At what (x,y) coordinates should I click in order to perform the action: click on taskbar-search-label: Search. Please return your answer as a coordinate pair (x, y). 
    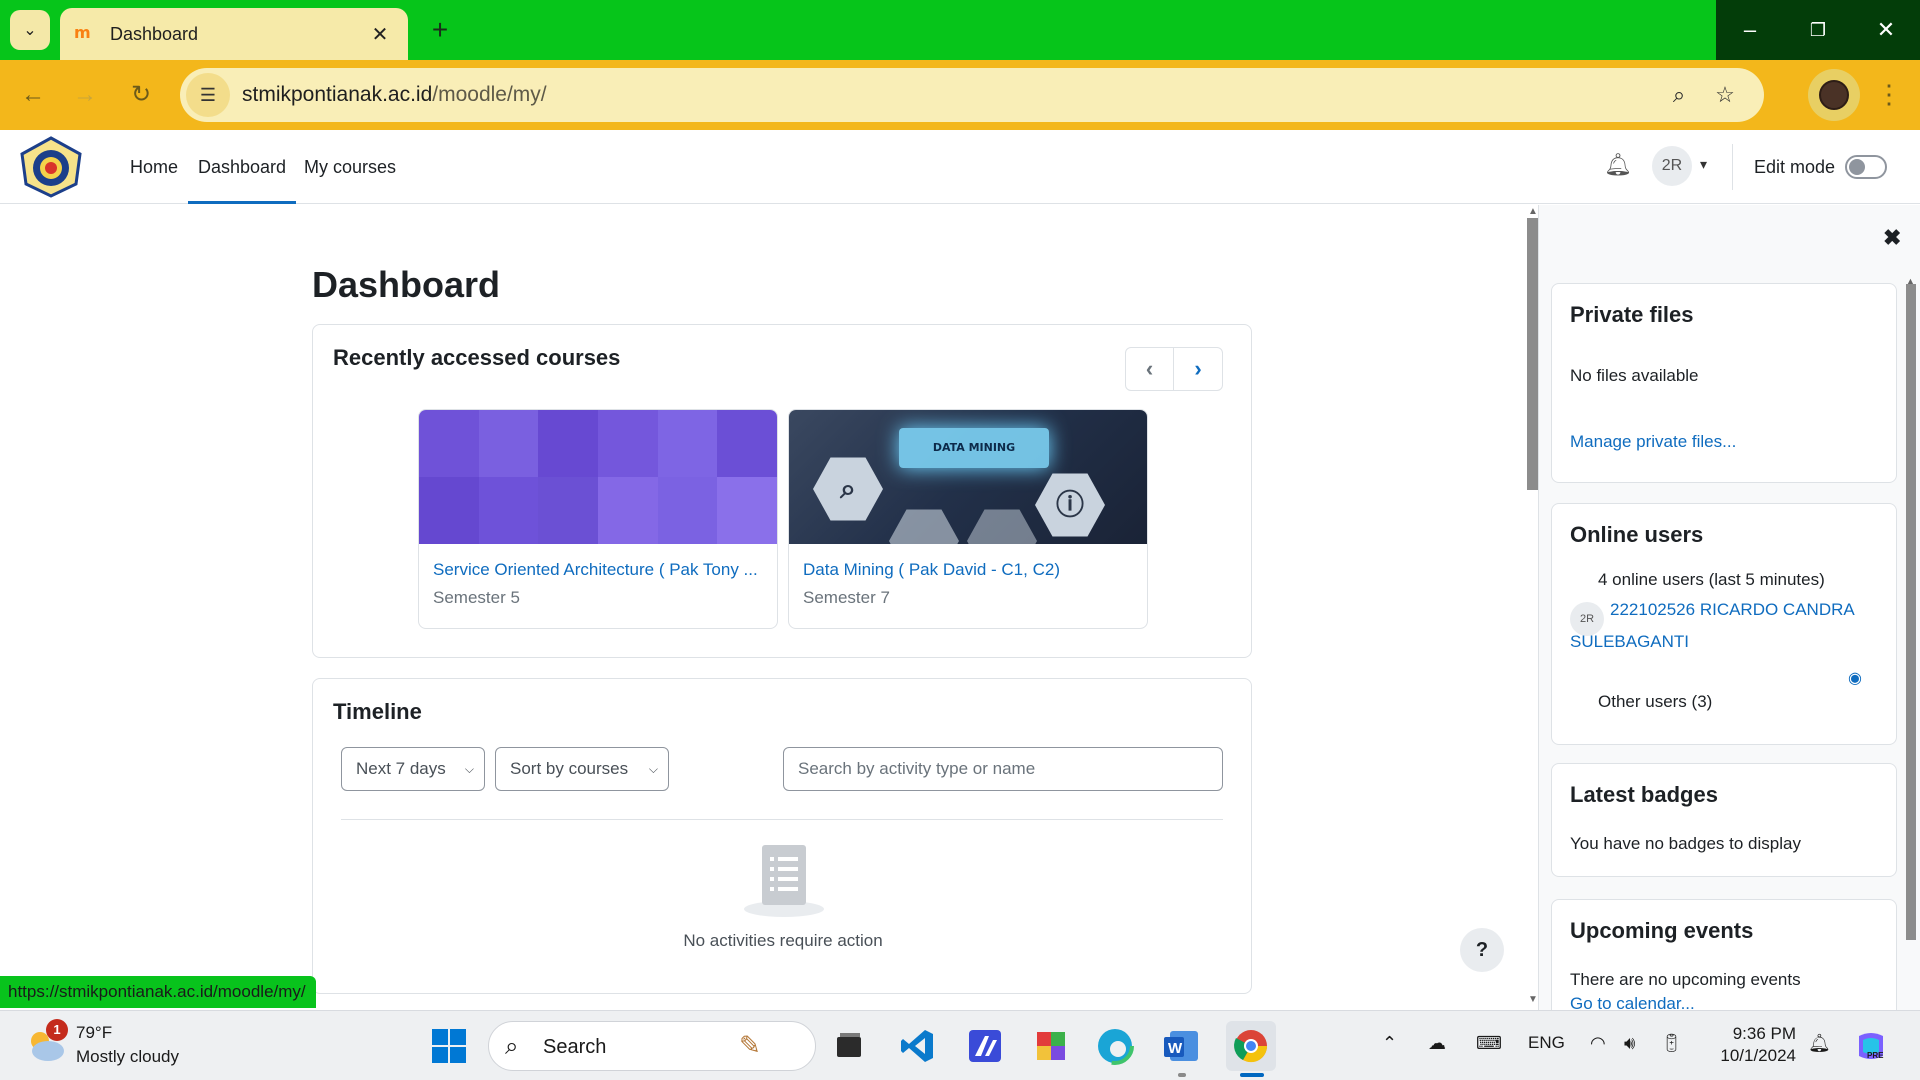
    Looking at the image, I should click on (575, 1047).